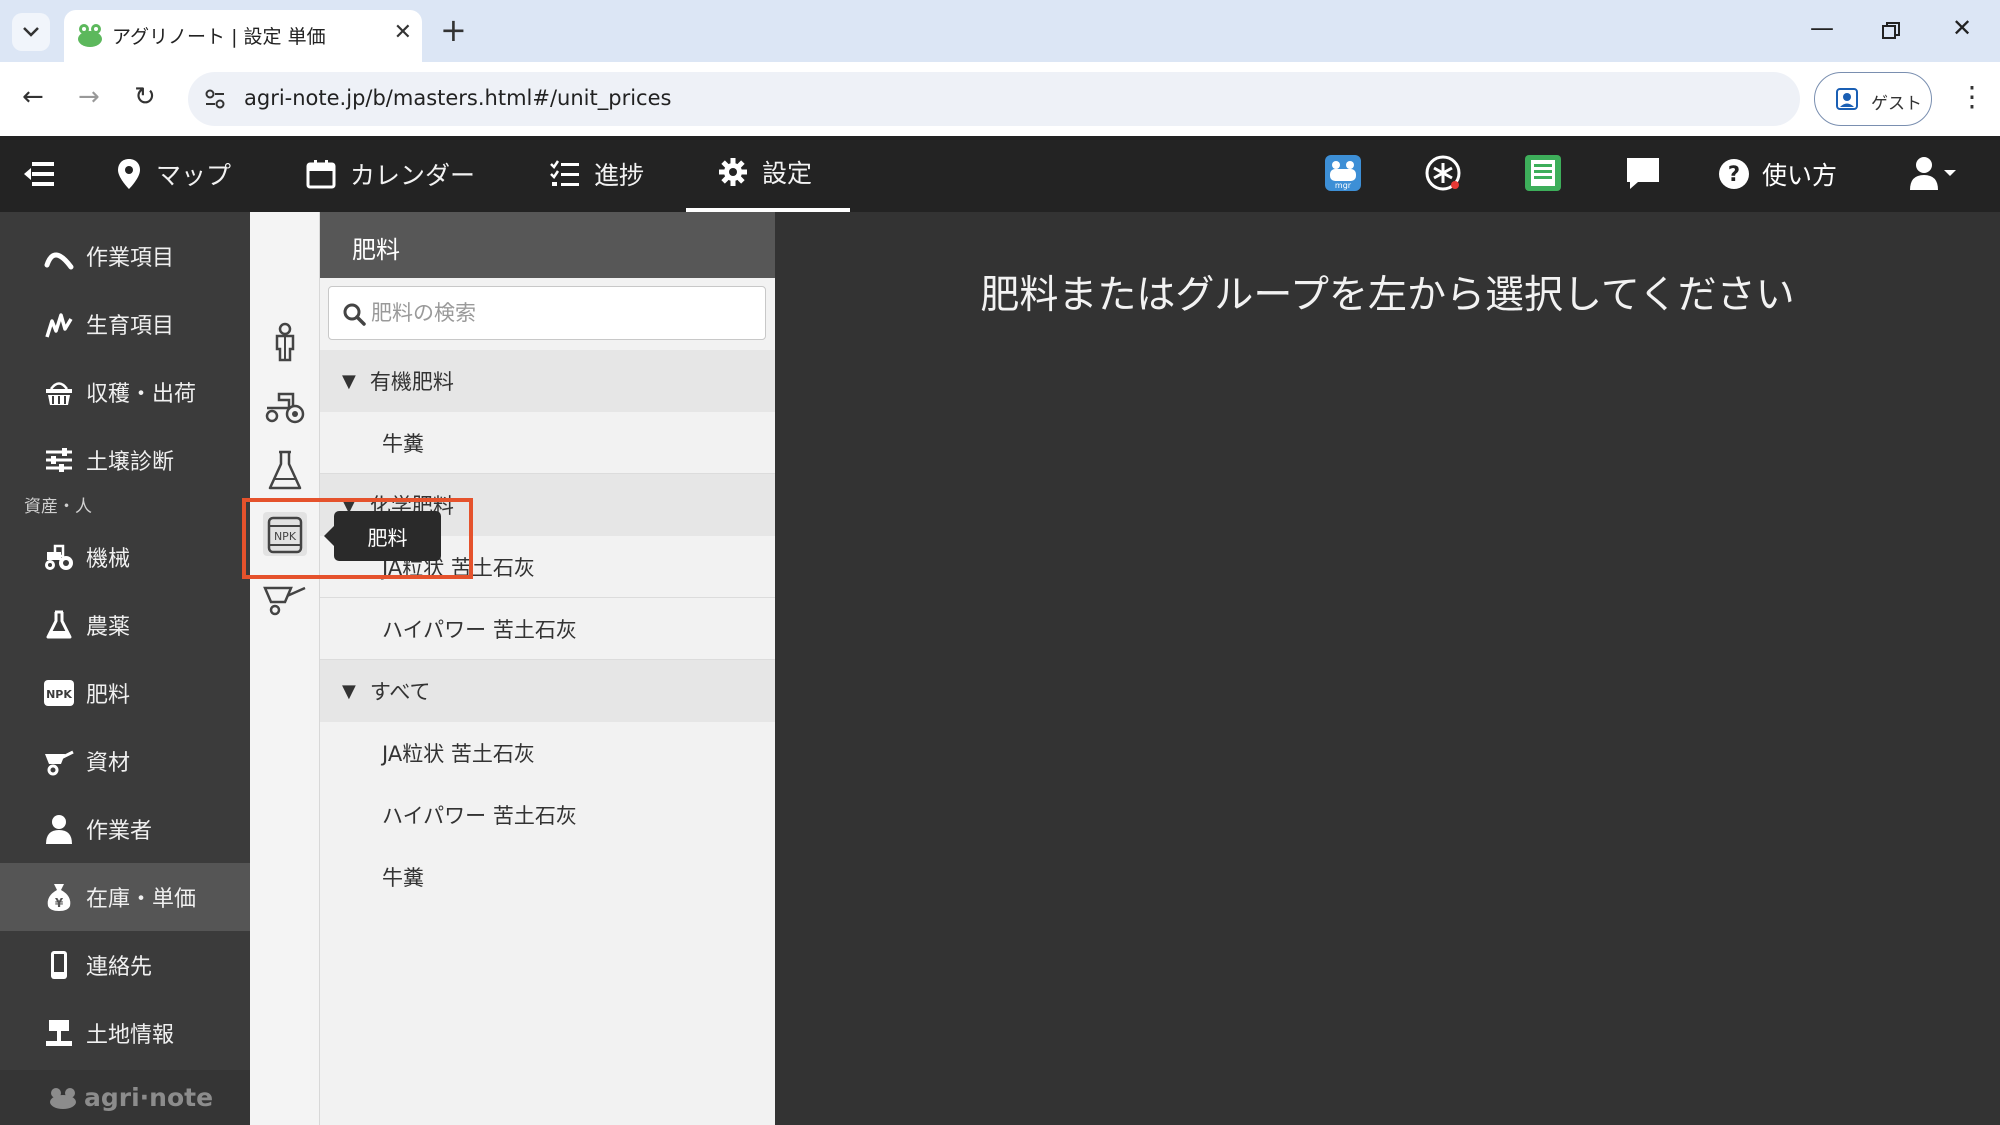 The image size is (2000, 1125). What do you see at coordinates (129, 174) in the screenshot?
I see `map-pin-icon` at bounding box center [129, 174].